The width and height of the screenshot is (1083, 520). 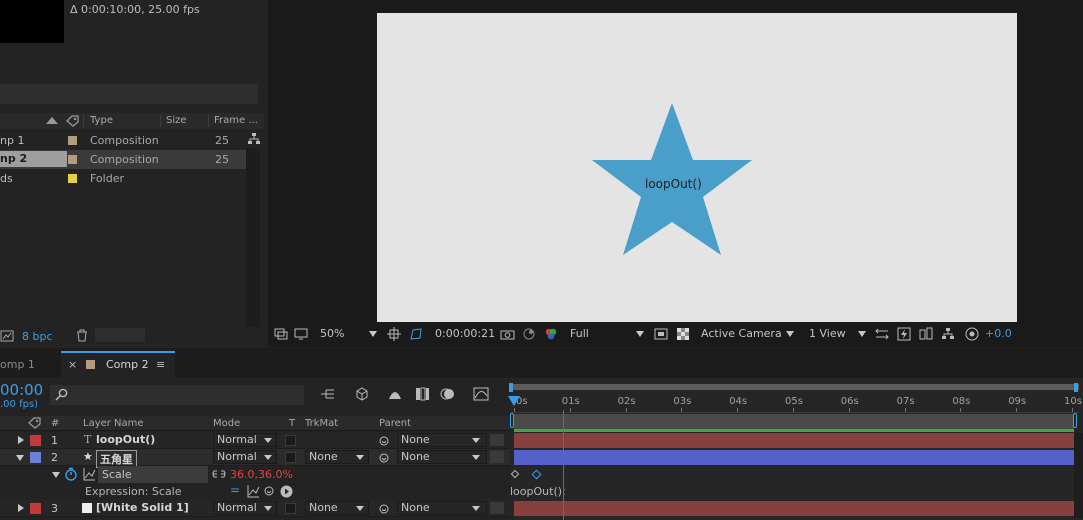 I want to click on current-time-display: 0:00:00:21, so click(x=465, y=333).